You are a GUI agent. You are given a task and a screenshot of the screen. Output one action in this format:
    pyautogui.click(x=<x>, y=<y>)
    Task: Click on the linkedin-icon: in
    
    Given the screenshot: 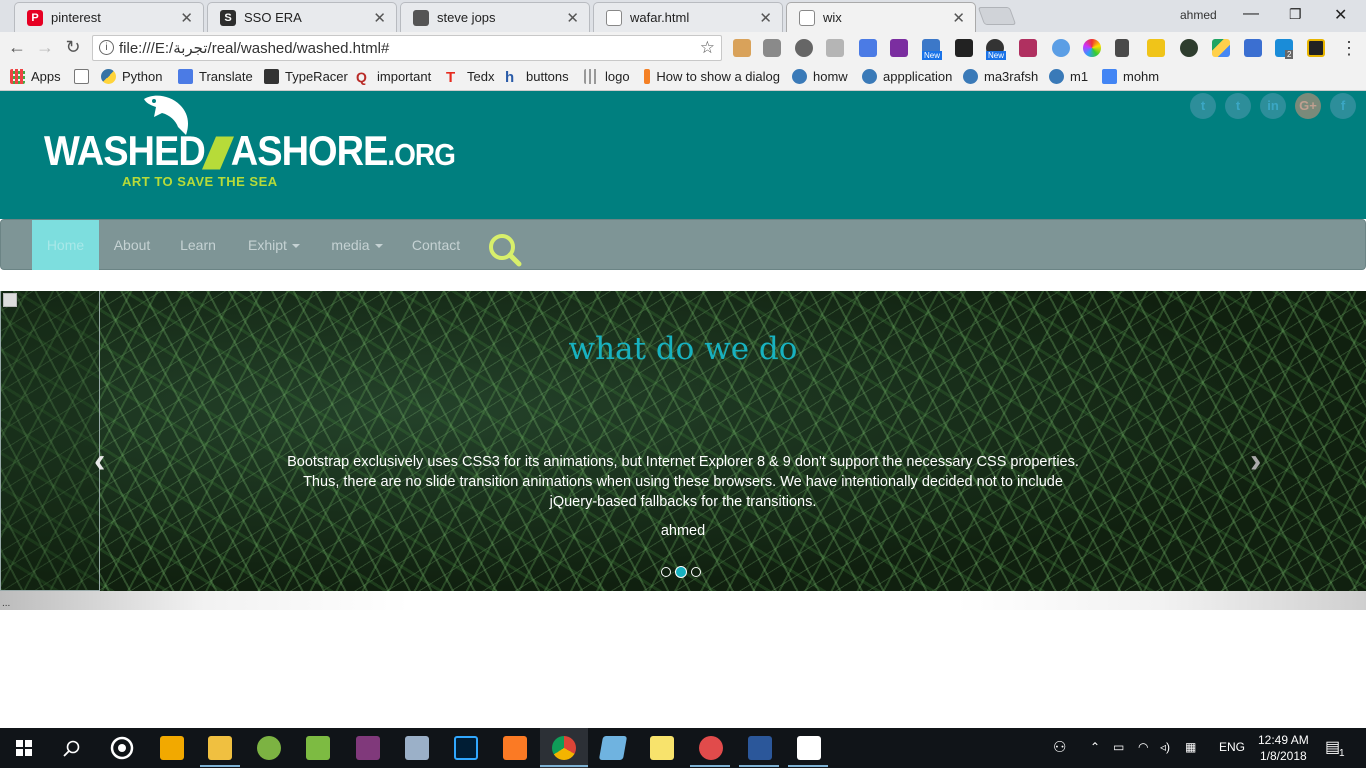 What is the action you would take?
    pyautogui.click(x=1273, y=106)
    